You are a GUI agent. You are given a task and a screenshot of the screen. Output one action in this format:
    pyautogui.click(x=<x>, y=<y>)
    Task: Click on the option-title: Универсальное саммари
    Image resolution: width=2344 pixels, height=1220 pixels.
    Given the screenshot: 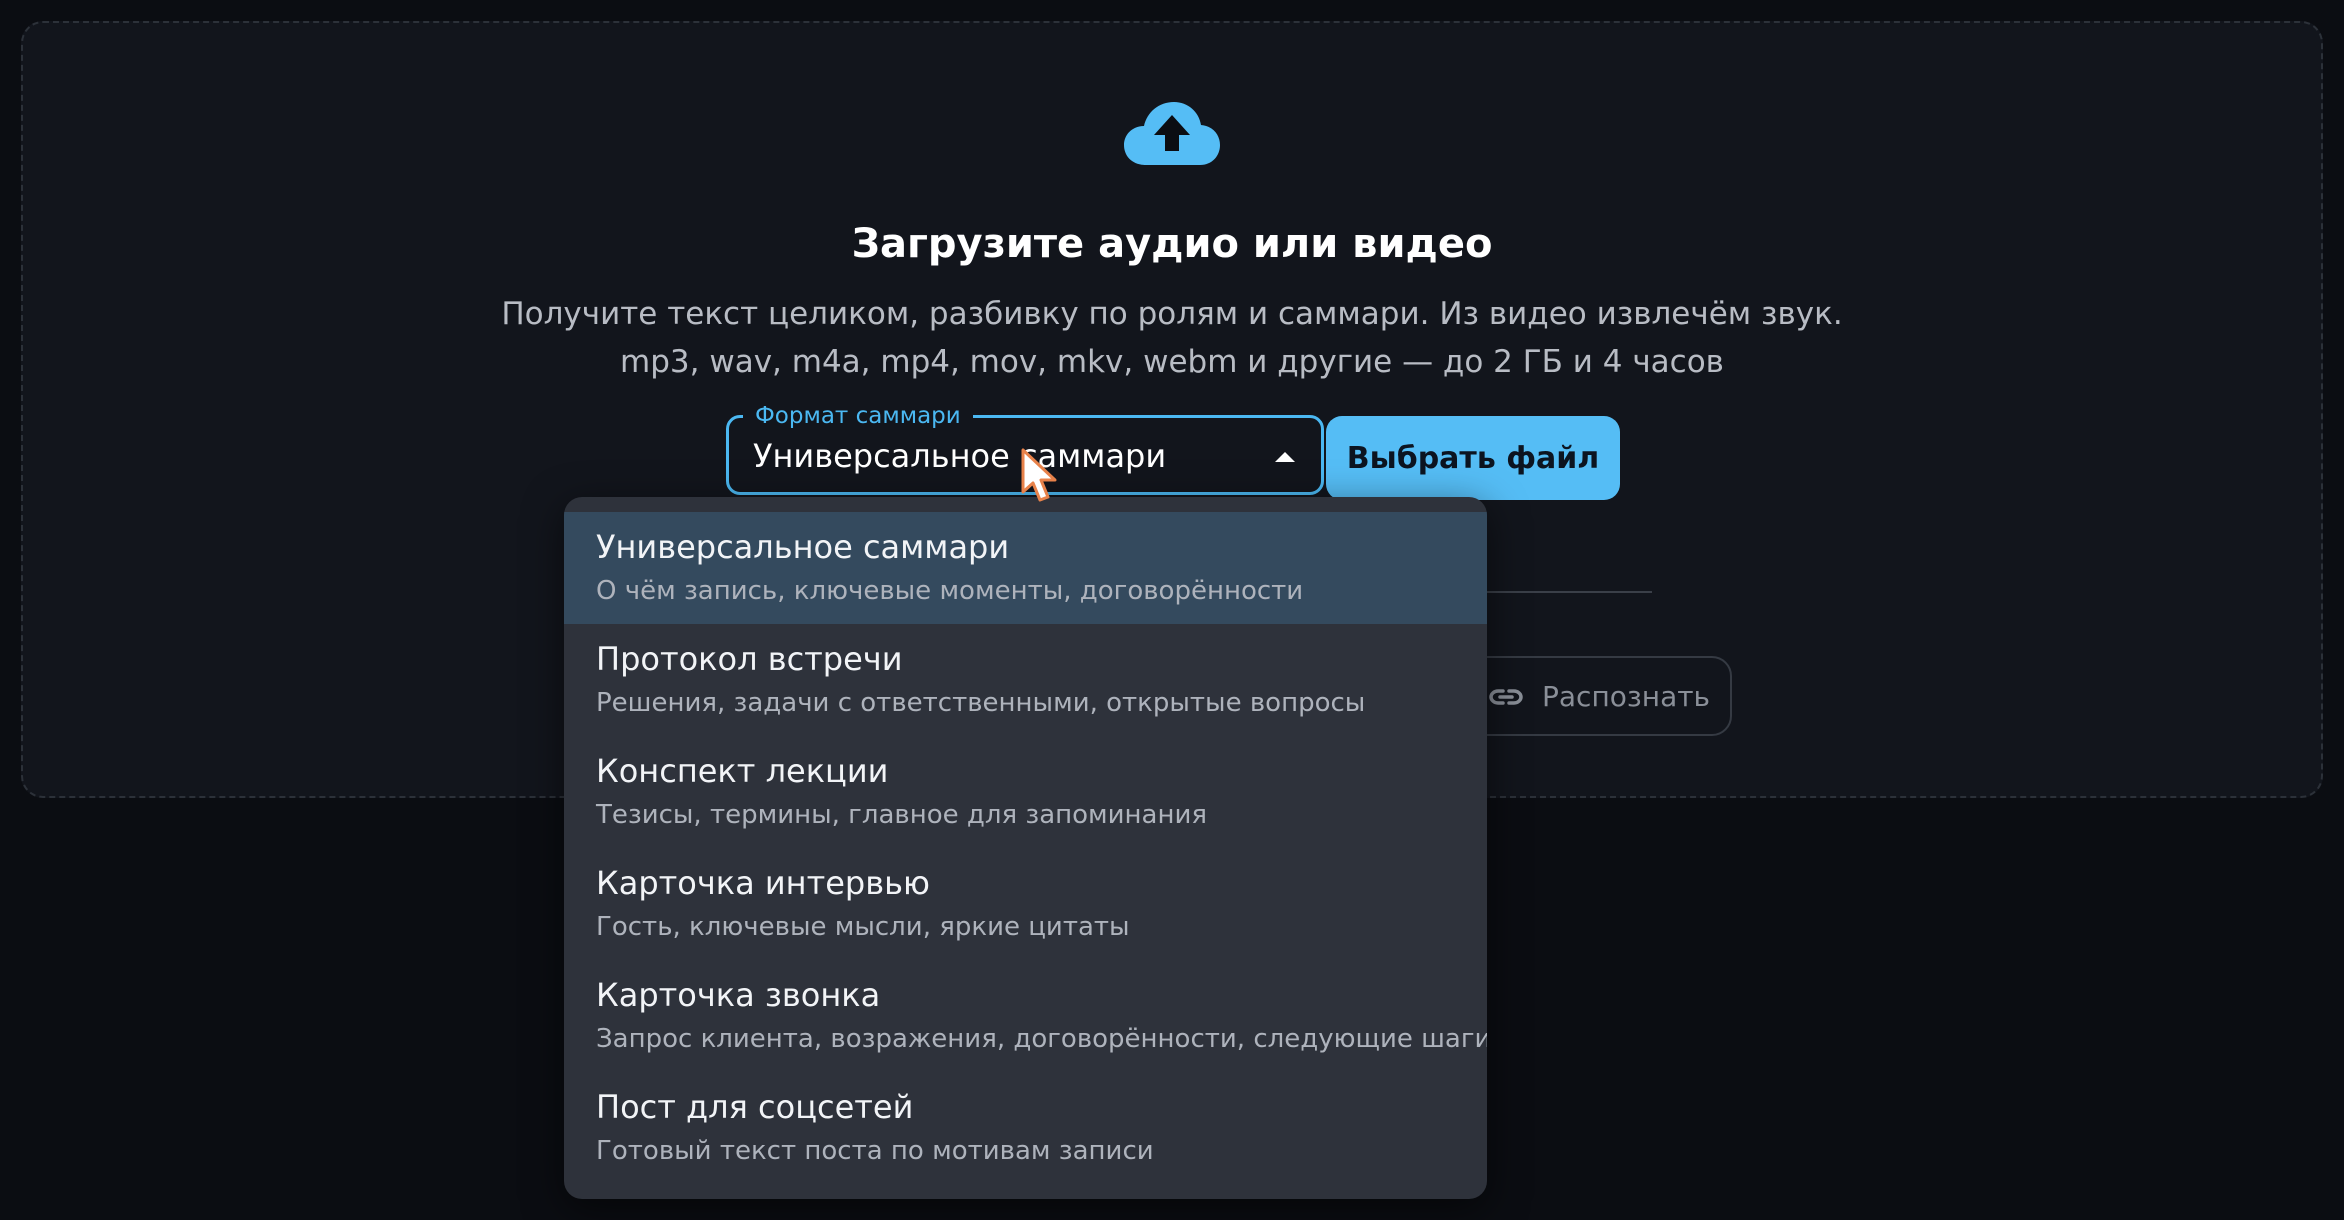 What is the action you would take?
    pyautogui.click(x=803, y=547)
    